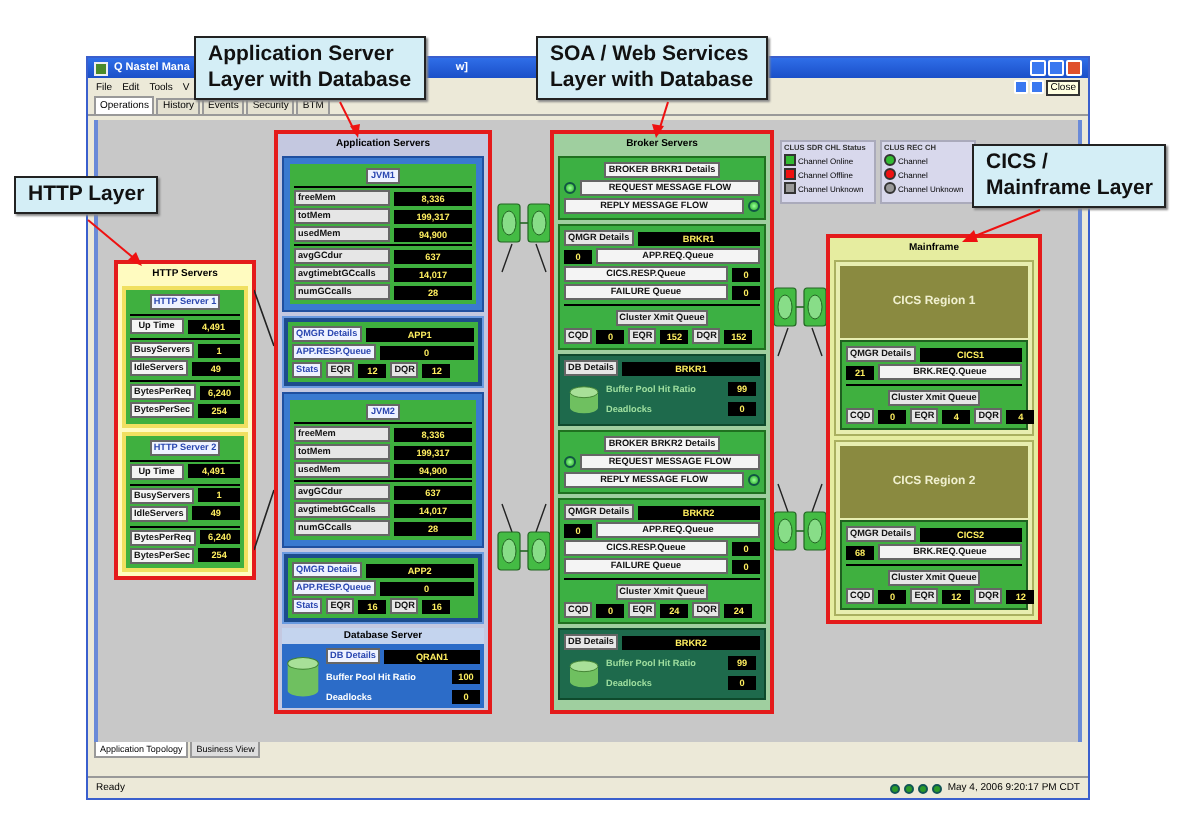 The width and height of the screenshot is (1190, 828). What do you see at coordinates (1074, 68) in the screenshot?
I see `close-button` at bounding box center [1074, 68].